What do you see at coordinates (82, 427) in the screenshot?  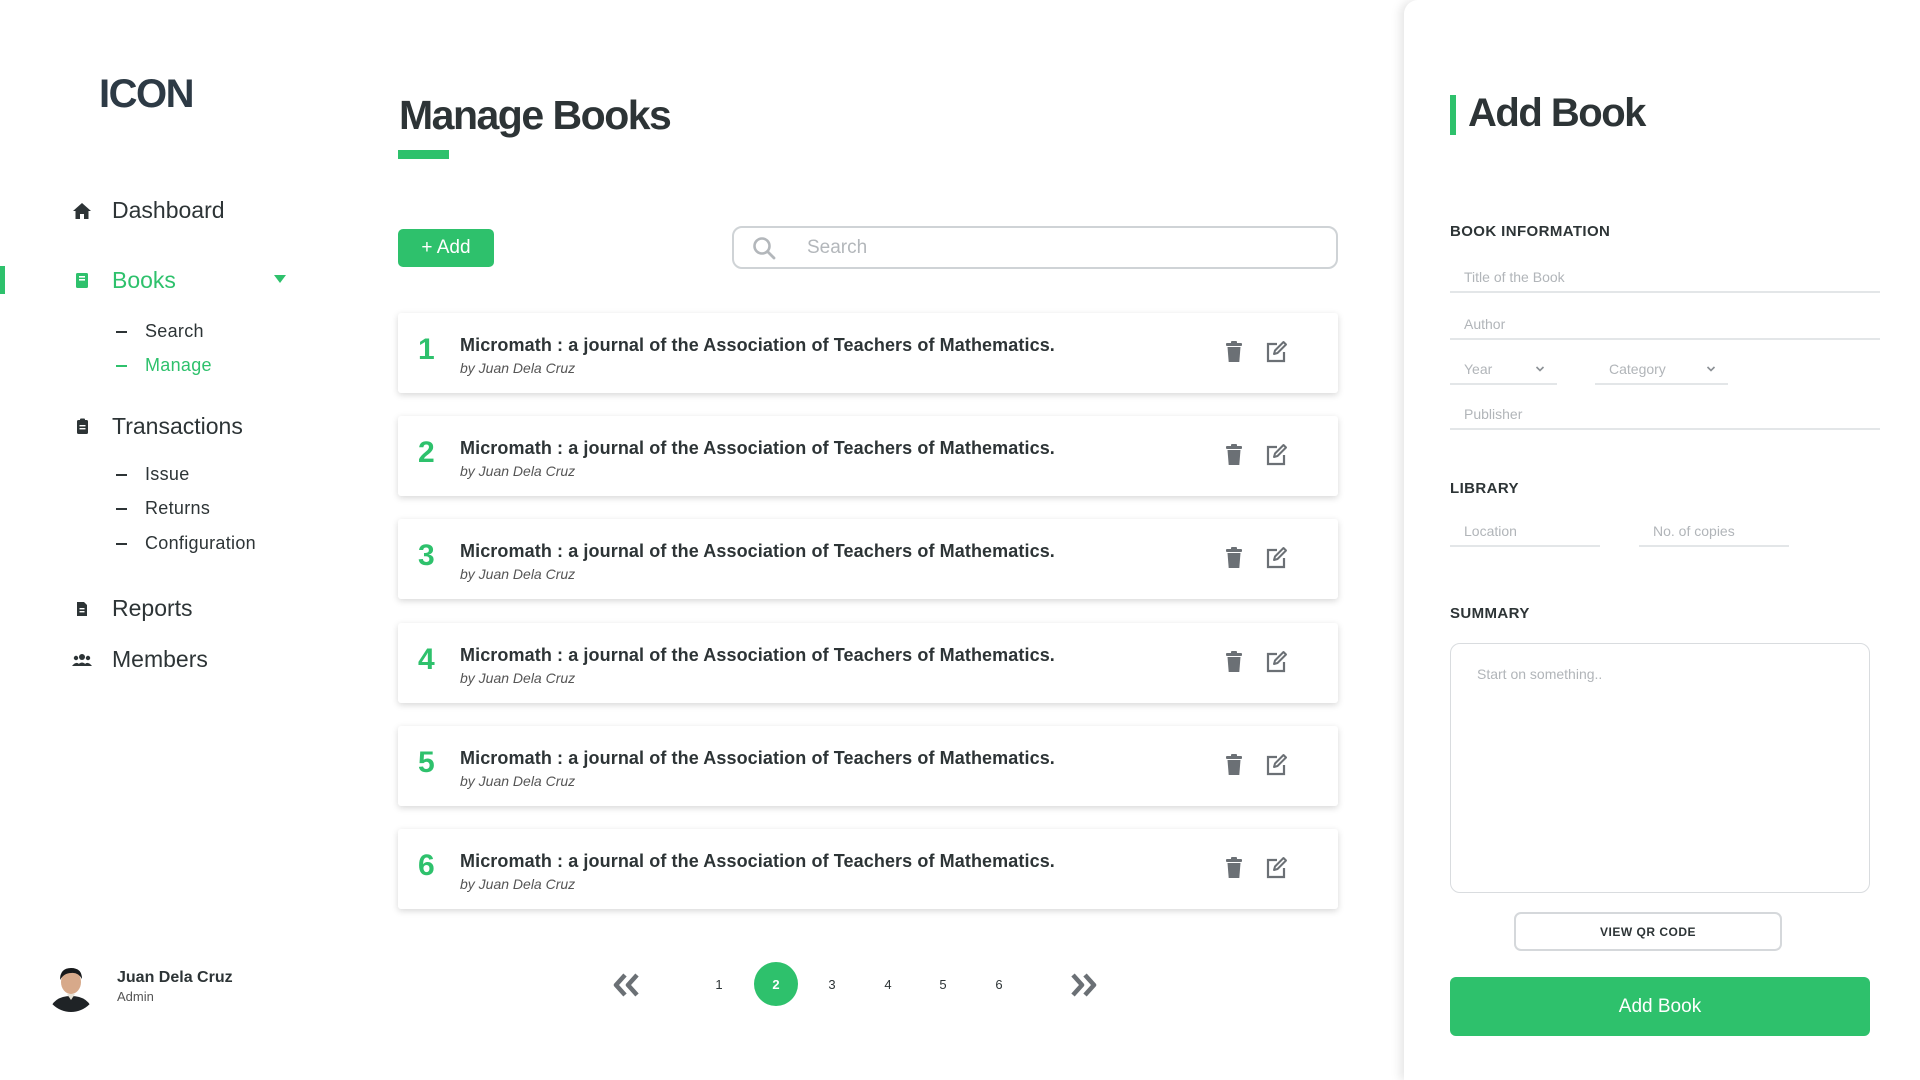 I see `clipboard-icon` at bounding box center [82, 427].